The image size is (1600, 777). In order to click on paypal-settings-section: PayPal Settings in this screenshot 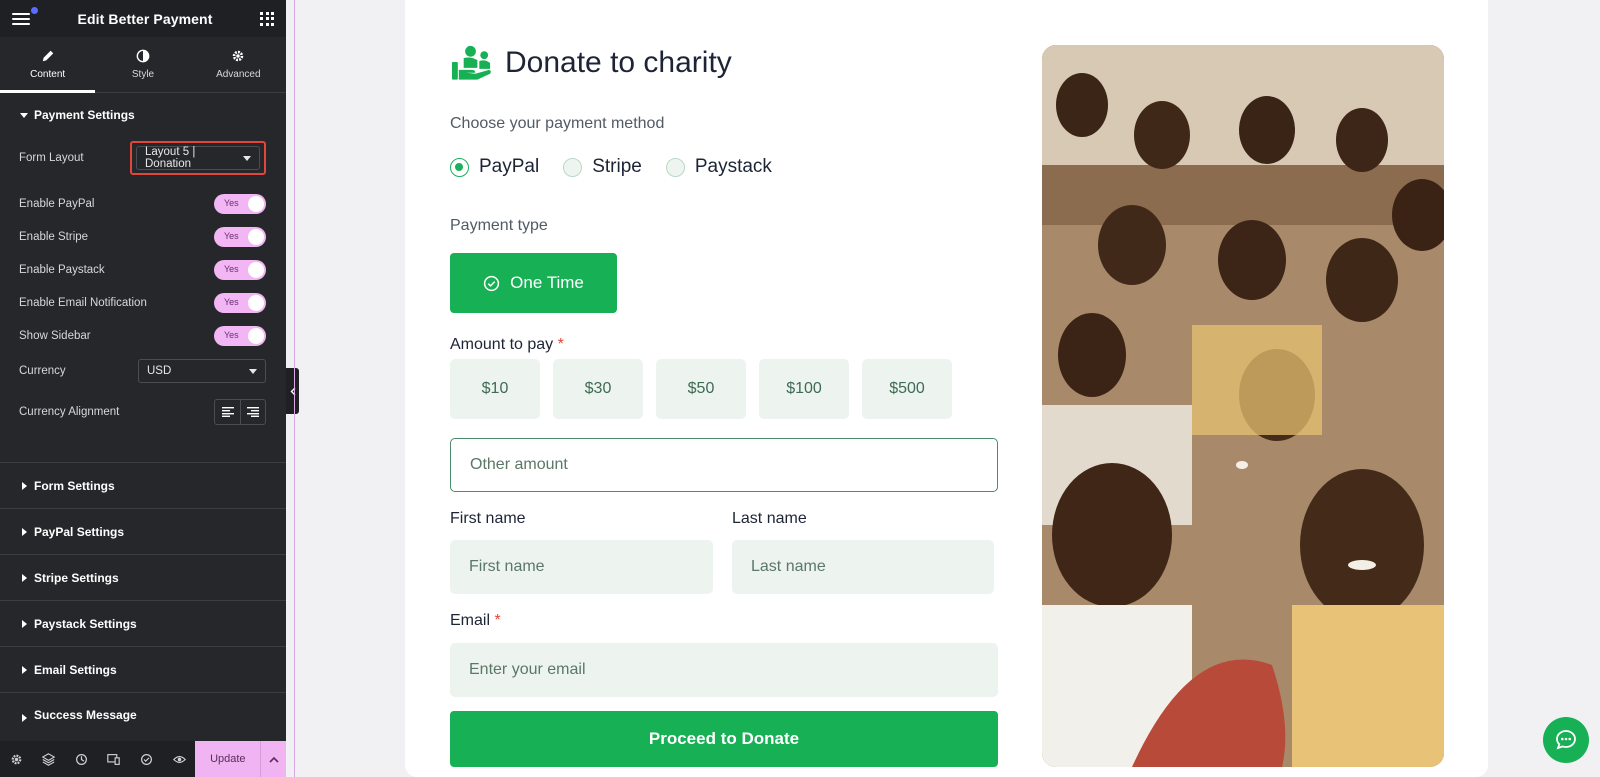, I will do `click(143, 531)`.